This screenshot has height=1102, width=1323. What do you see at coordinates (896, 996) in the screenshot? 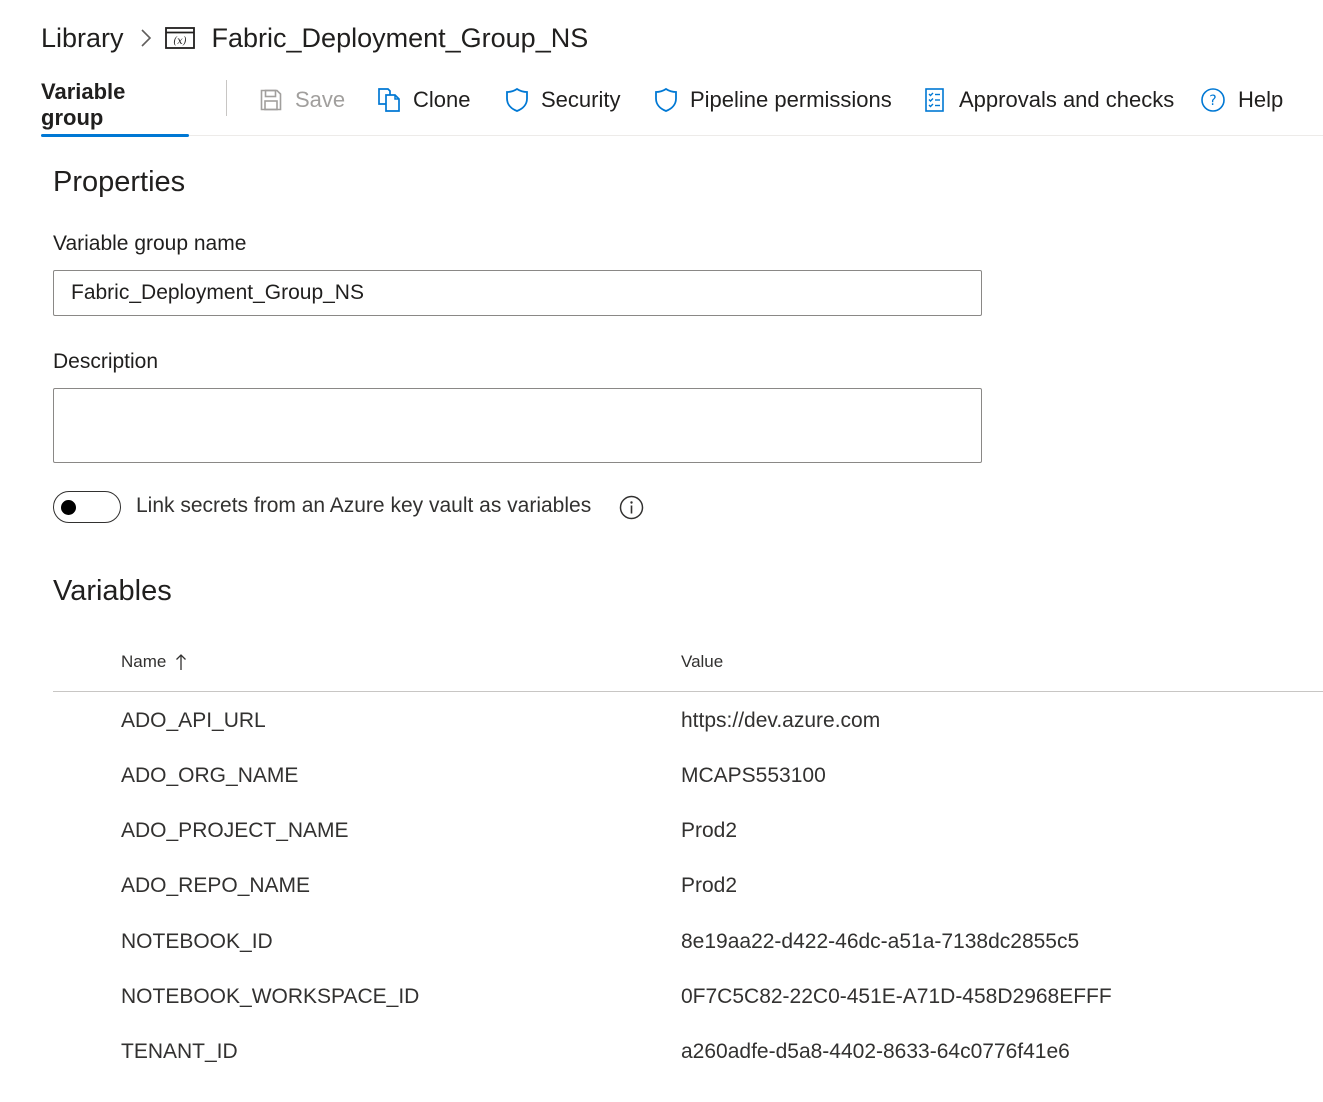
I see `variable-value-cell: 0F7C5C82-22C0-451E-A71D-458D2968EFFF` at bounding box center [896, 996].